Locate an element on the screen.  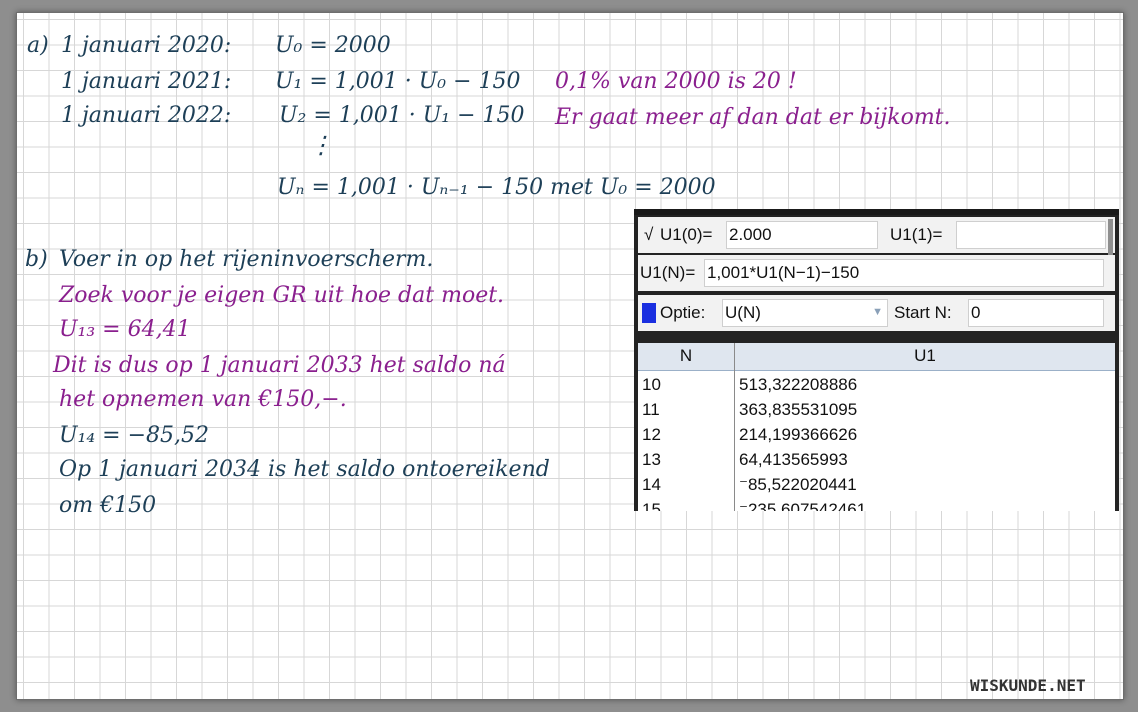
b-line-5: het opnemen van €150,−. is located at coordinates (203, 399).